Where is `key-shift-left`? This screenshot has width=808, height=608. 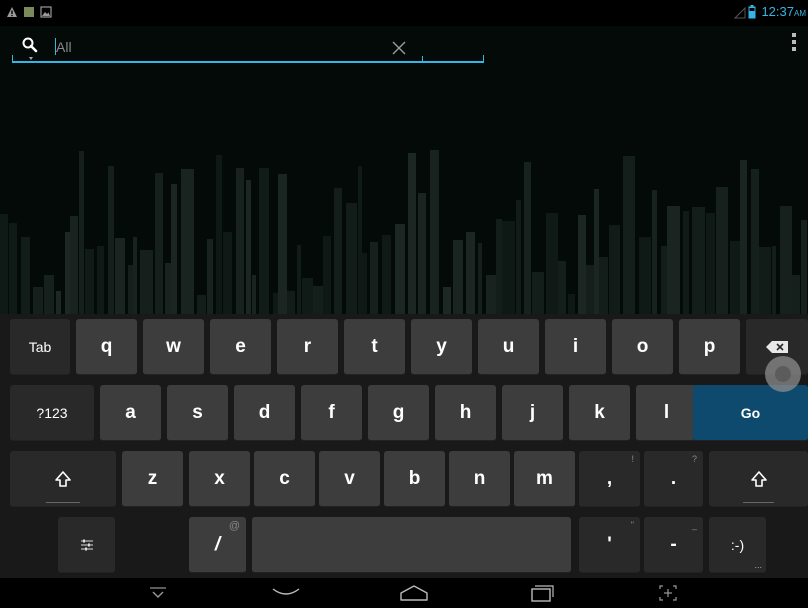 key-shift-left is located at coordinates (63, 479).